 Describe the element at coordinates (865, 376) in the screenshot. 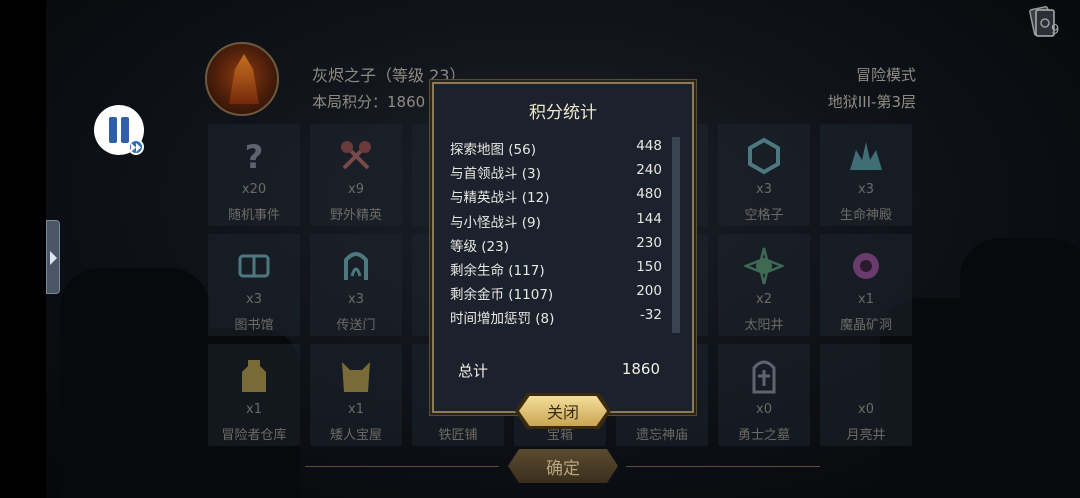

I see `moon-well-icon` at that location.